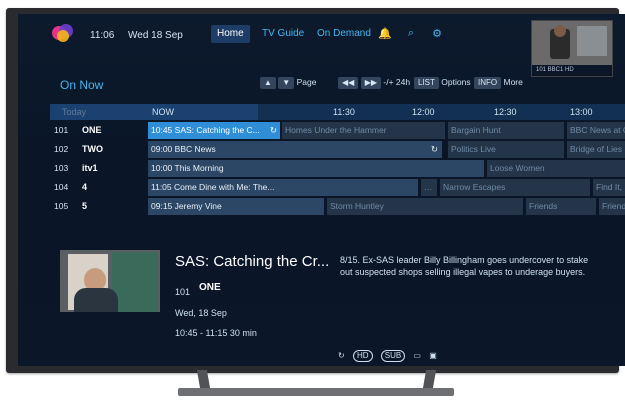 Image resolution: width=625 pixels, height=410 pixels. Describe the element at coordinates (473, 149) in the screenshot. I see `programme-title: Politics Live` at that location.